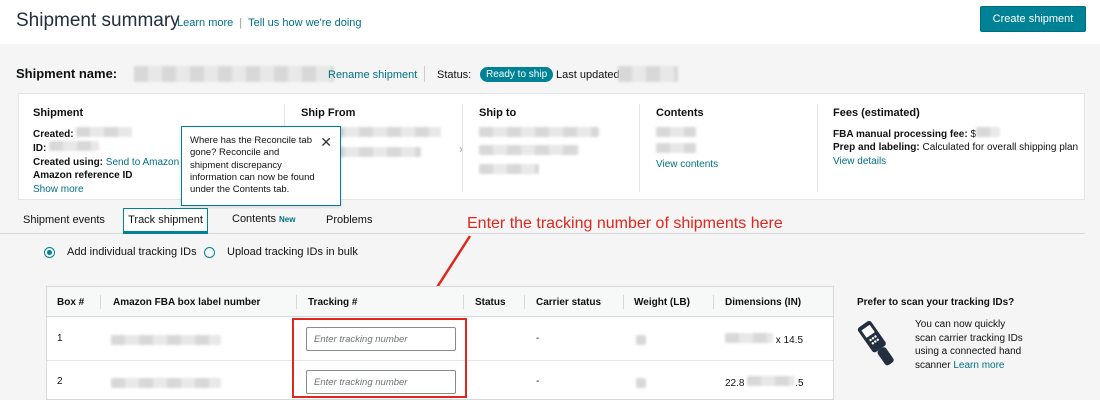  I want to click on dimensions: x 14.5, so click(764, 339).